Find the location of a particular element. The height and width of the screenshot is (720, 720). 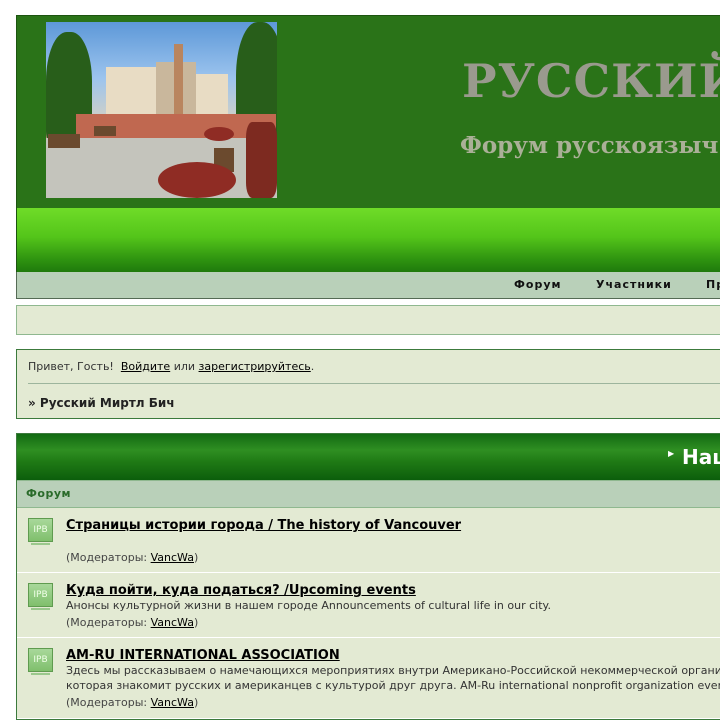

or-text: или is located at coordinates (184, 366).